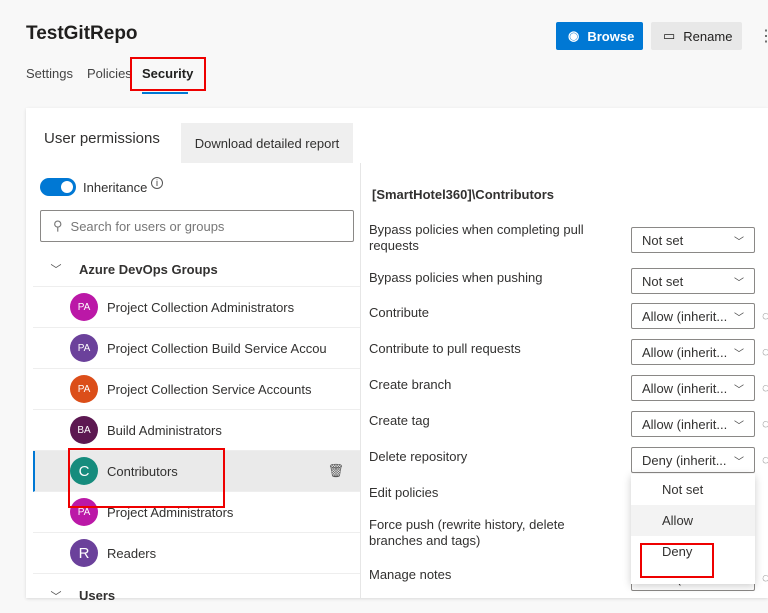 The height and width of the screenshot is (613, 768). I want to click on rename-icon: ▭, so click(669, 35).